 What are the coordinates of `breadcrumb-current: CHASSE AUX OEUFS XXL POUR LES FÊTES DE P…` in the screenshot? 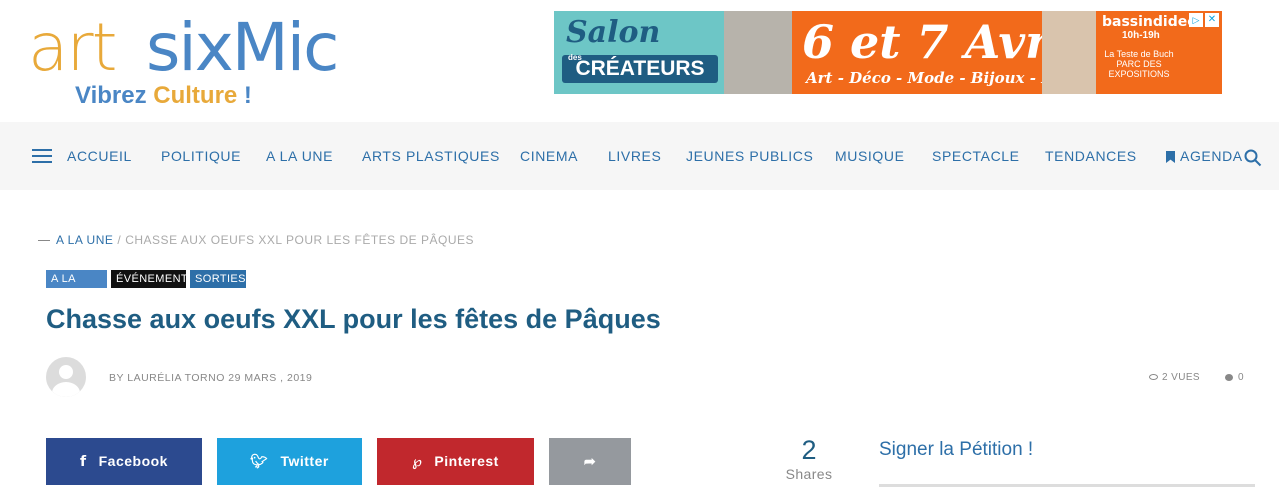 It's located at (300, 240).